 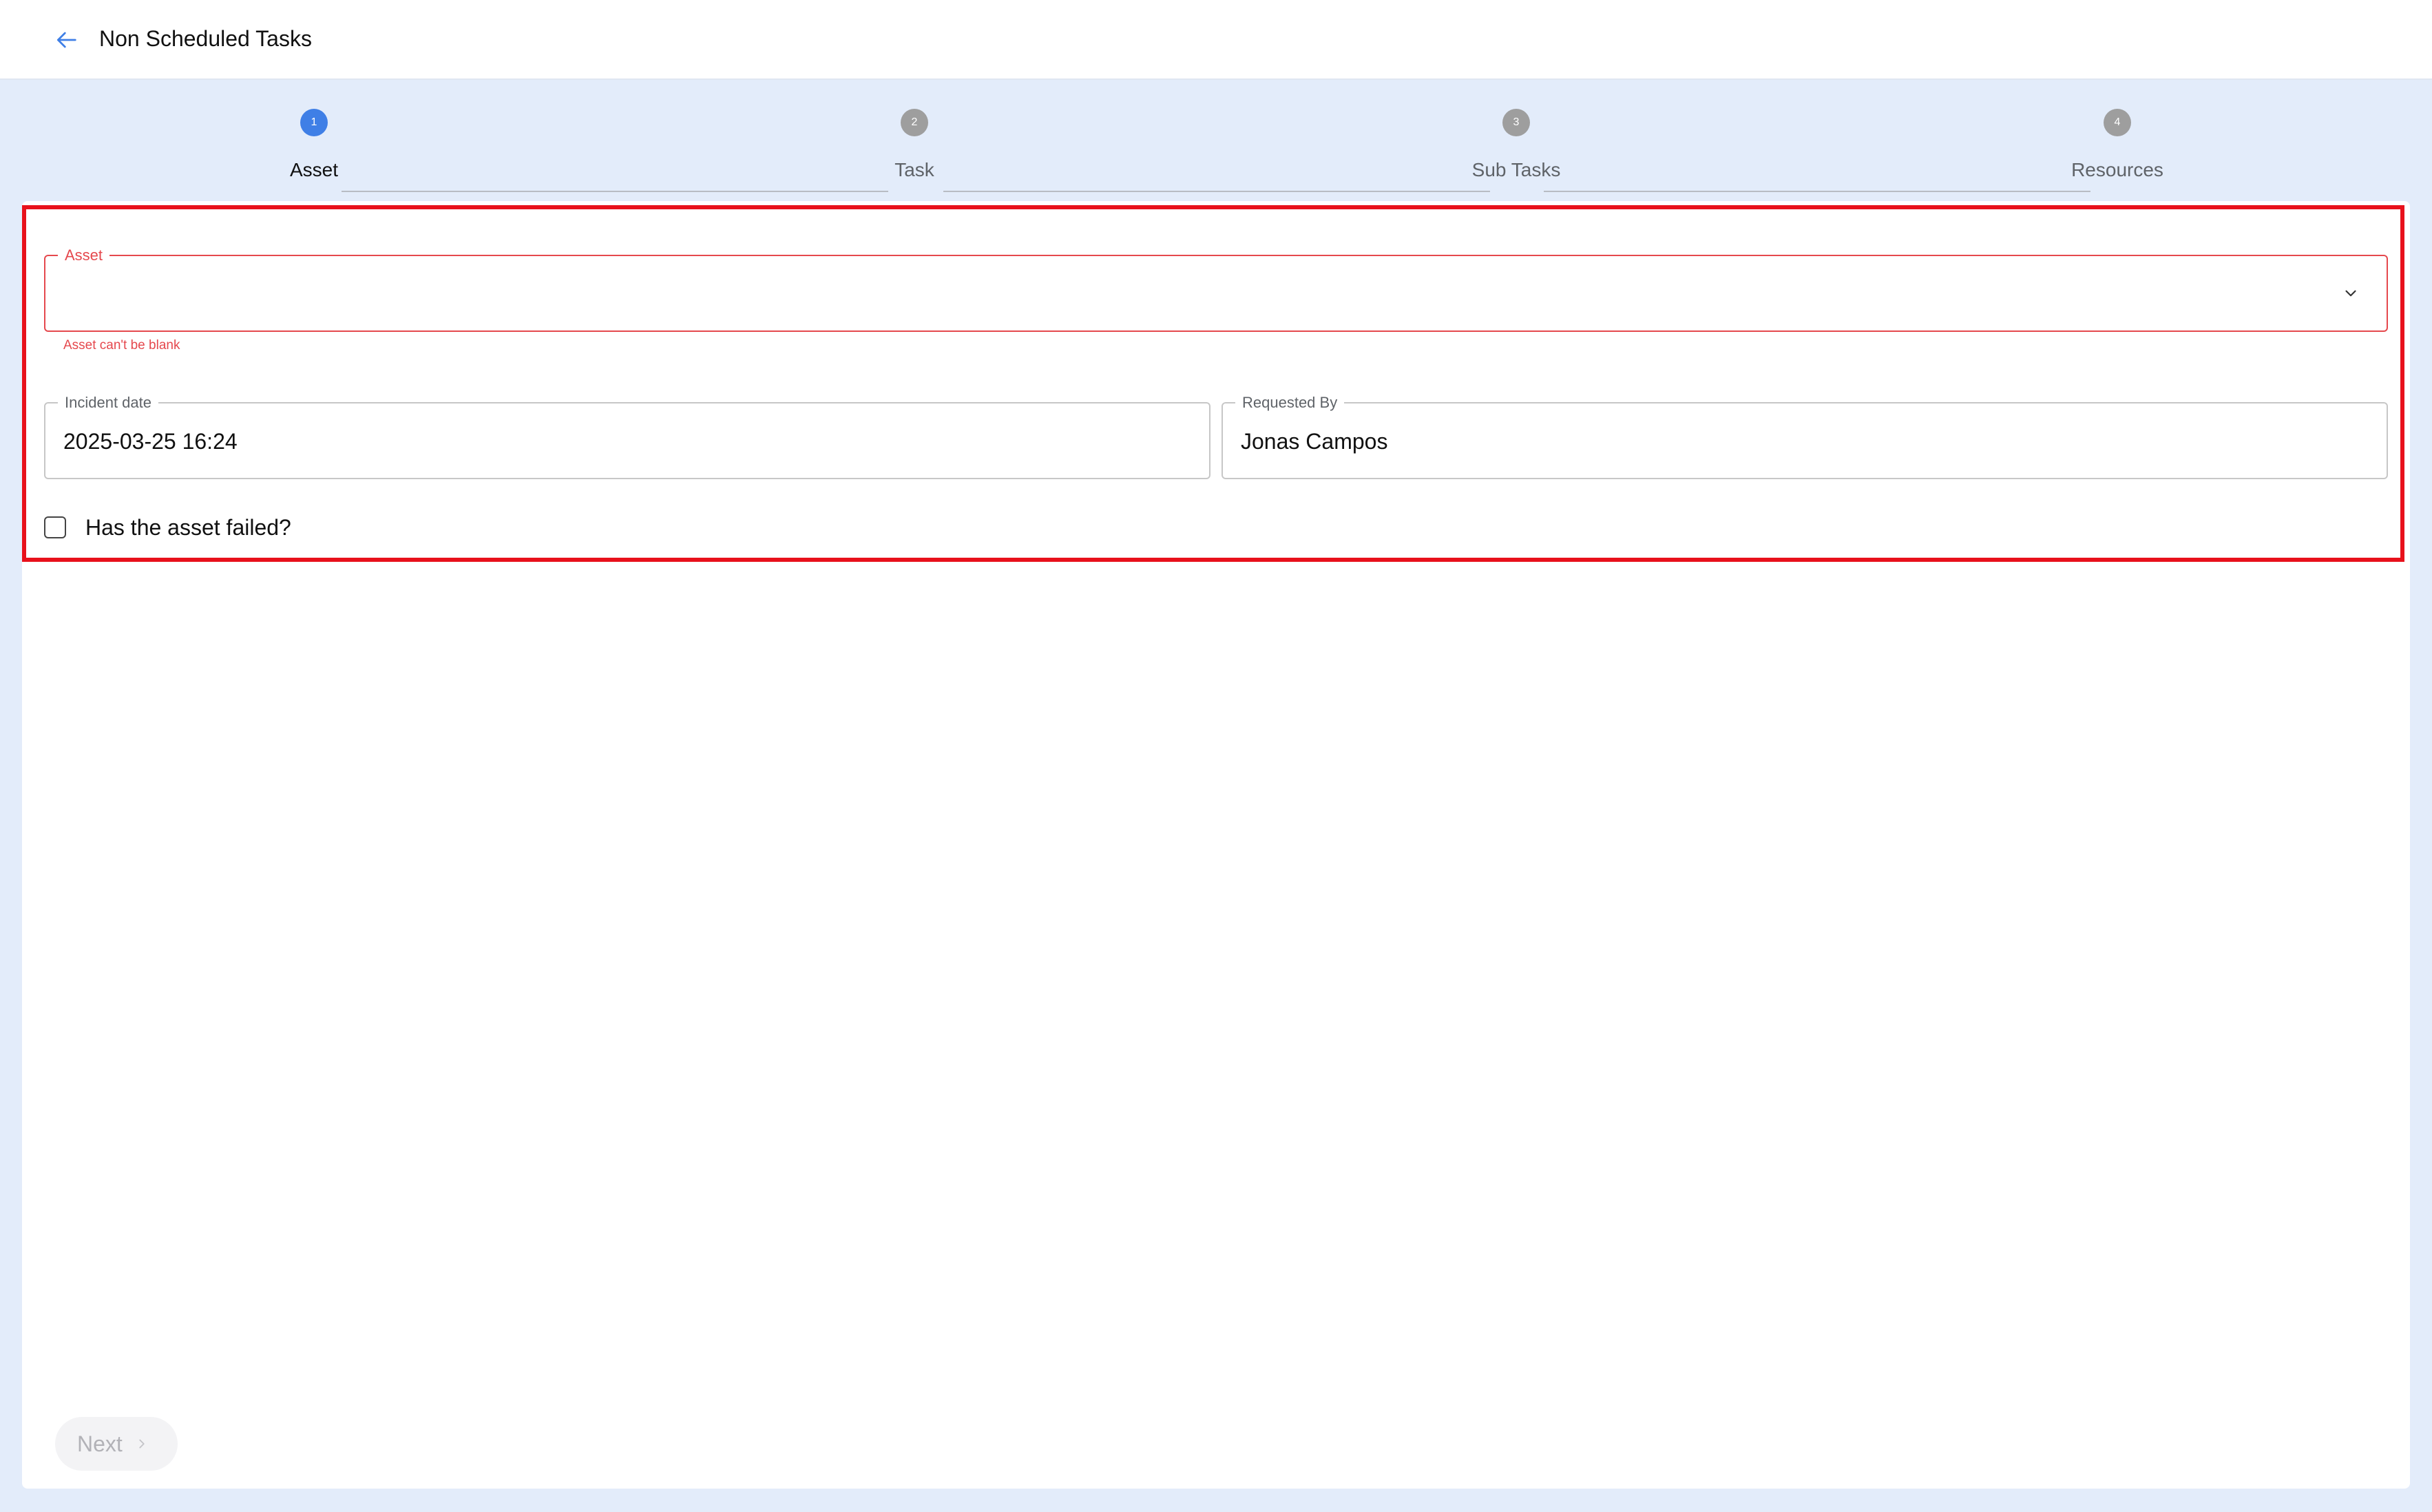 What do you see at coordinates (1516, 169) in the screenshot?
I see `step-label: Sub Tasks` at bounding box center [1516, 169].